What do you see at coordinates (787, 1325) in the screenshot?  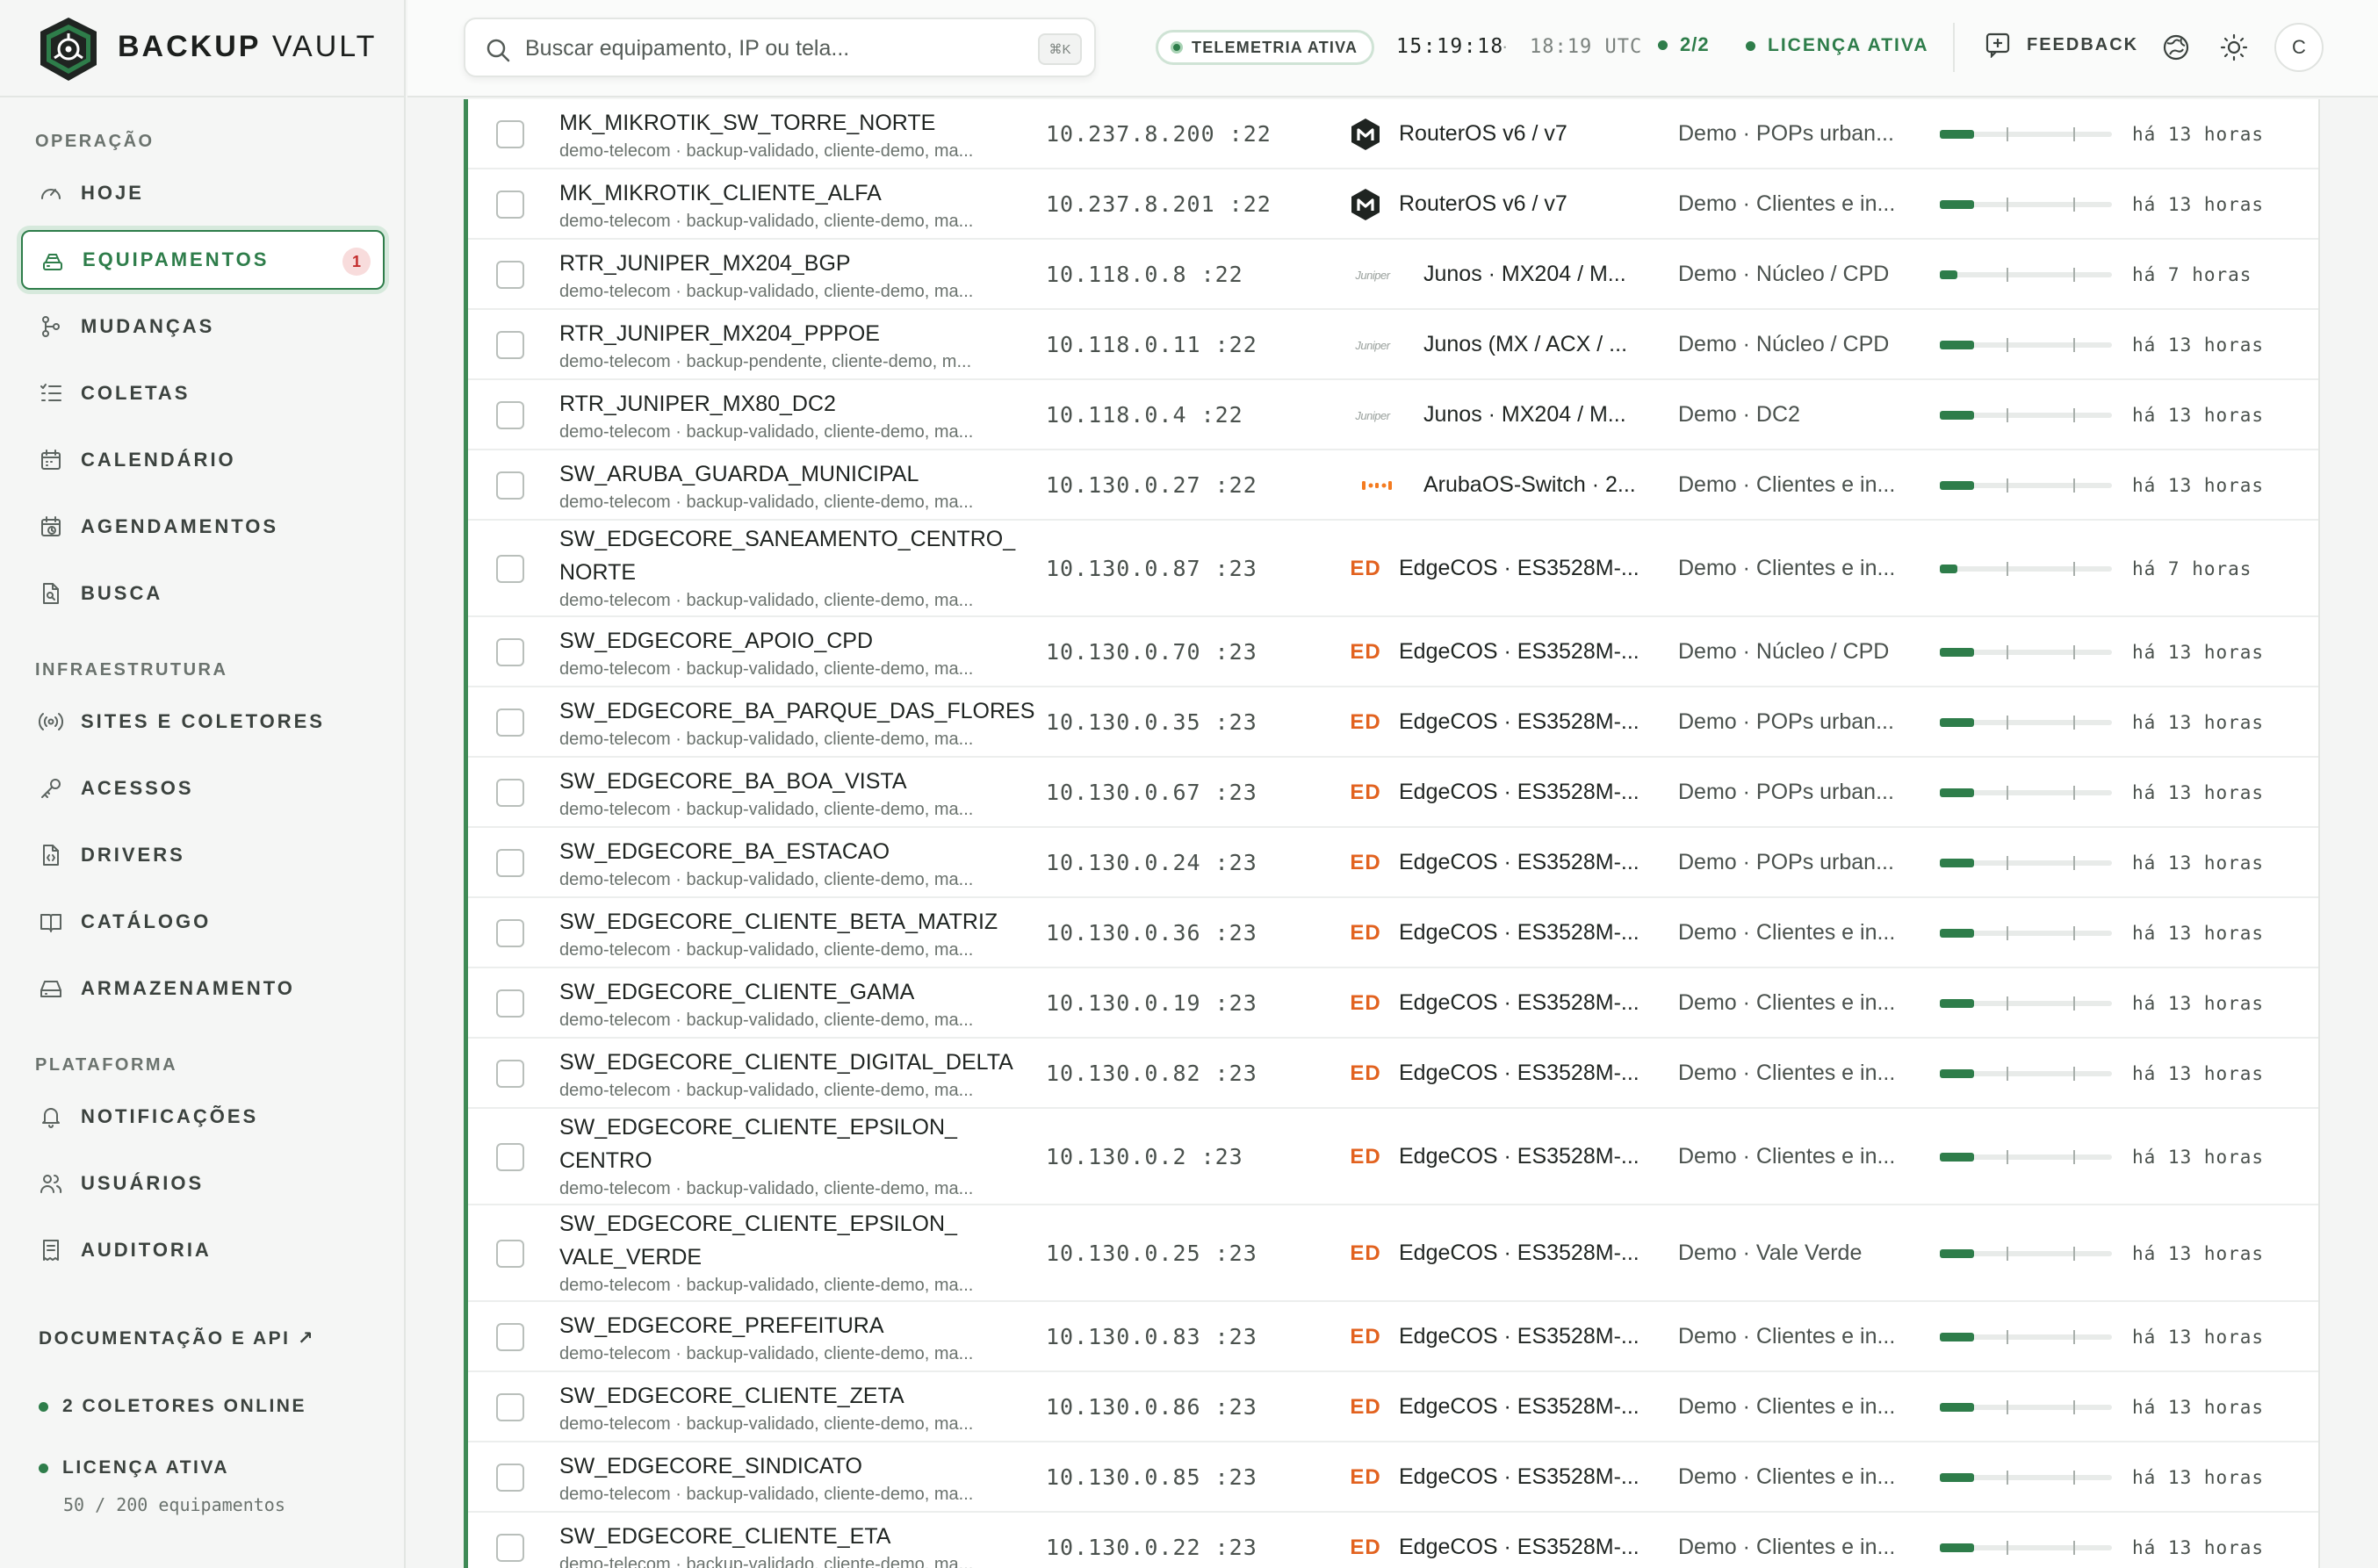 I see `device-name: SW_EDGECORE_PREFEITURA` at bounding box center [787, 1325].